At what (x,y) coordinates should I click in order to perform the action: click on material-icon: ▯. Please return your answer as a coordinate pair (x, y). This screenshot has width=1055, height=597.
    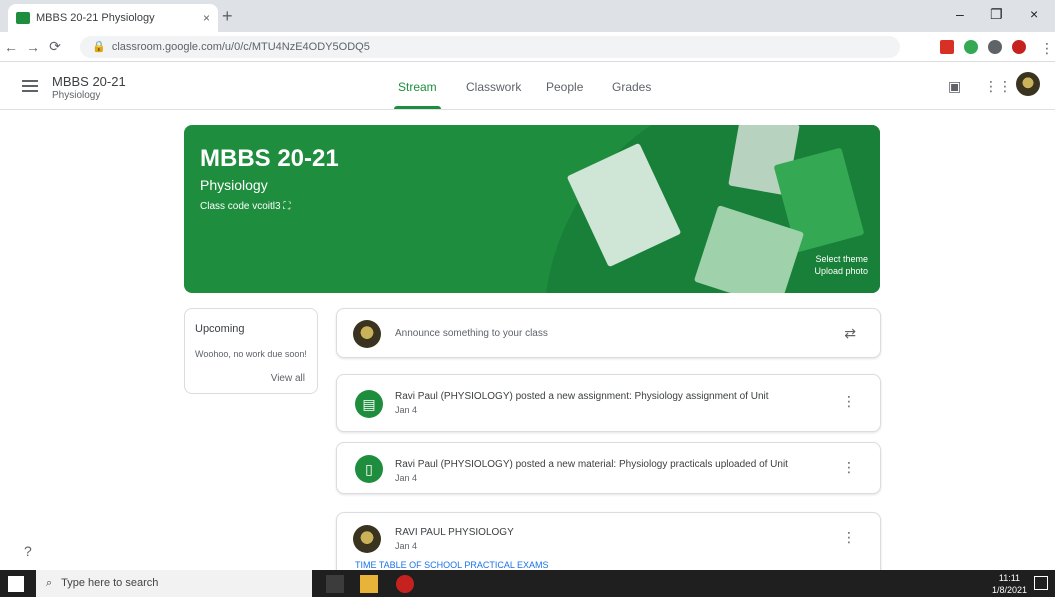
    Looking at the image, I should click on (369, 469).